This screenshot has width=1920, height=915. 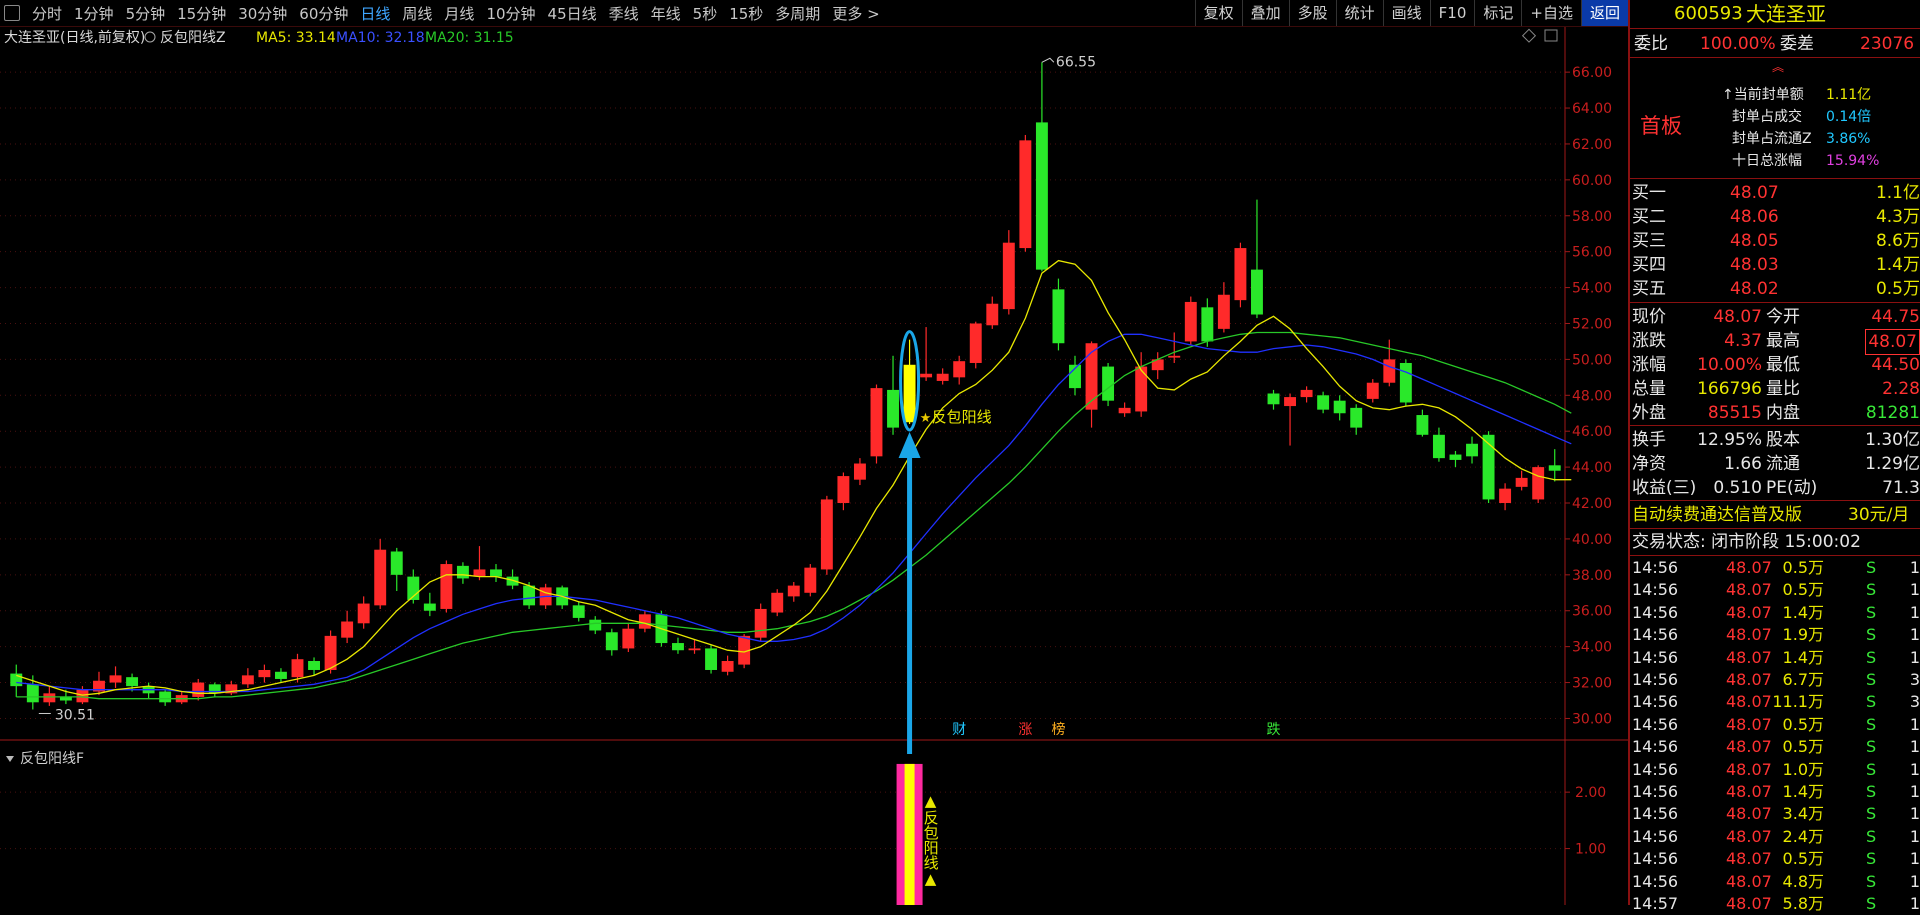 I want to click on fundamental-value: 1.66, so click(x=1743, y=464).